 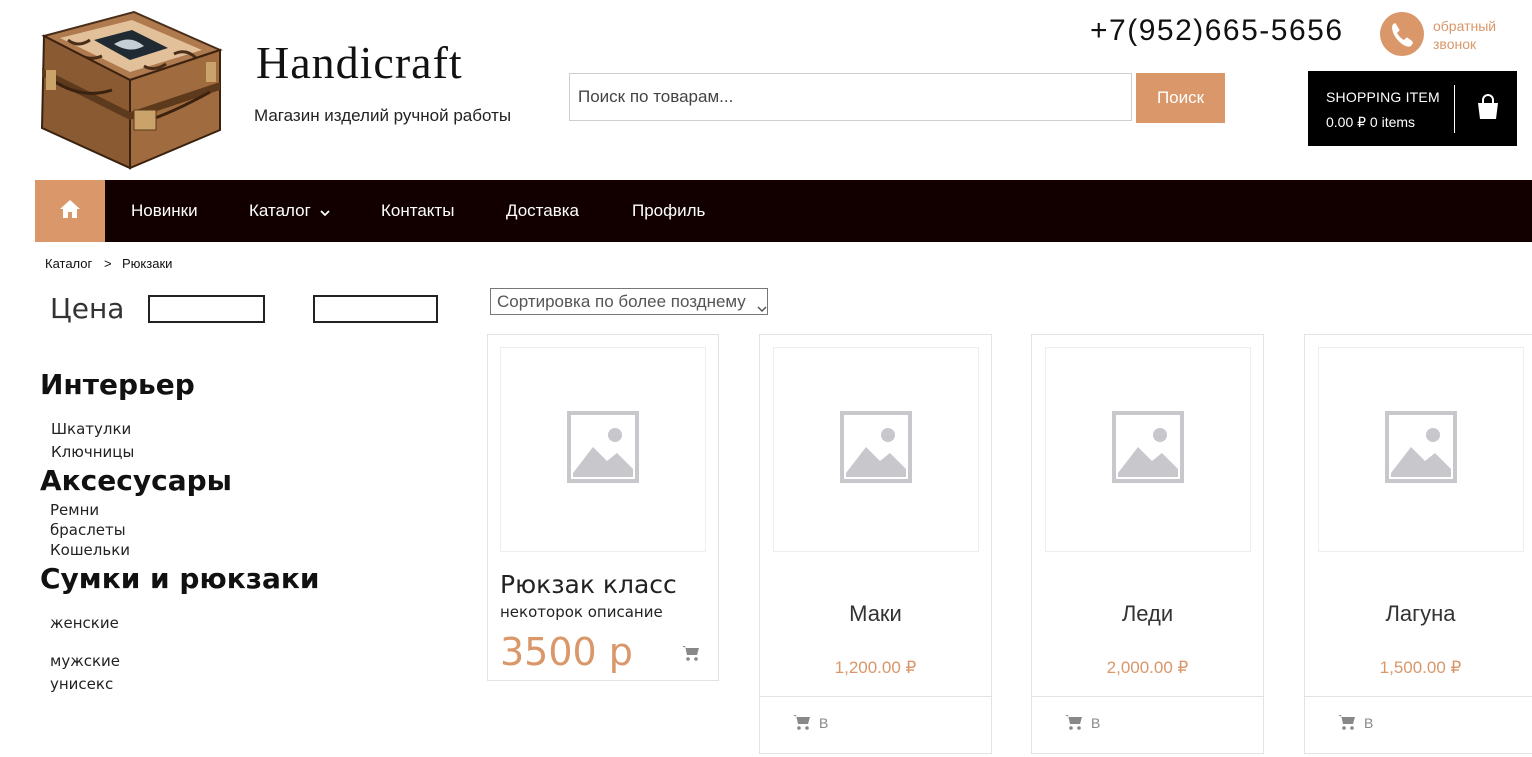 What do you see at coordinates (91, 429) in the screenshot?
I see `category-item-boxes: Шкатулки` at bounding box center [91, 429].